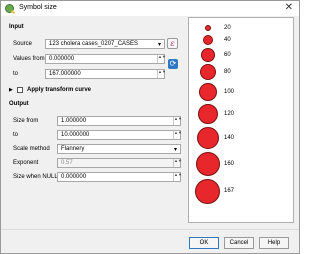 Image resolution: width=320 pixels, height=254 pixels. Describe the element at coordinates (229, 191) in the screenshot. I see `legend-value: 167` at that location.